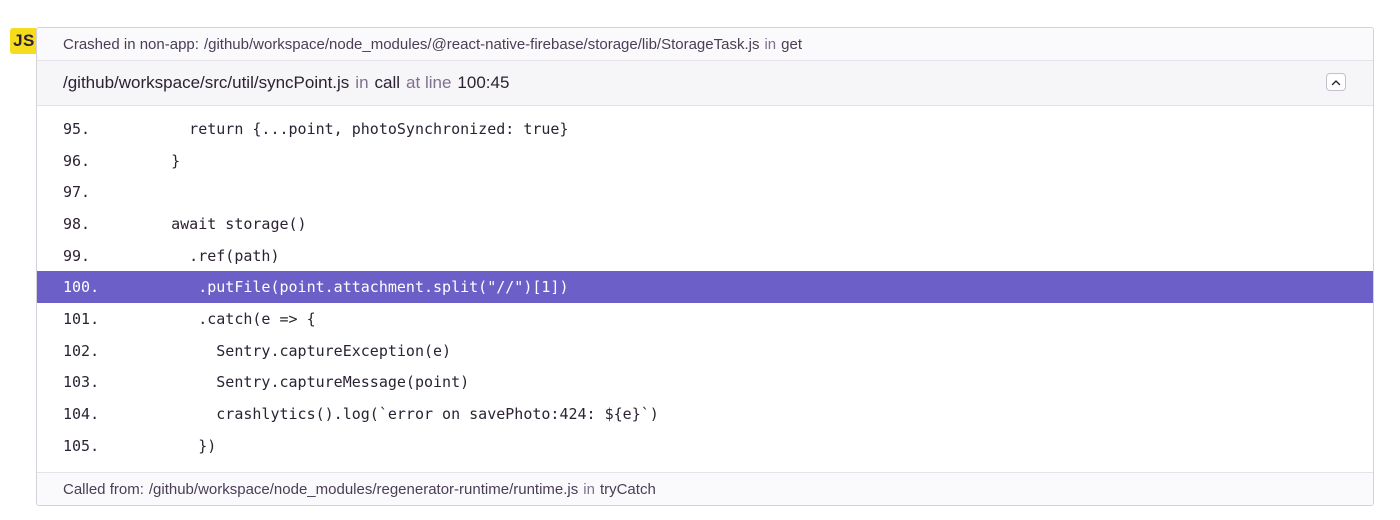 Image resolution: width=1400 pixels, height=520 pixels. I want to click on line-code: }, so click(158, 160).